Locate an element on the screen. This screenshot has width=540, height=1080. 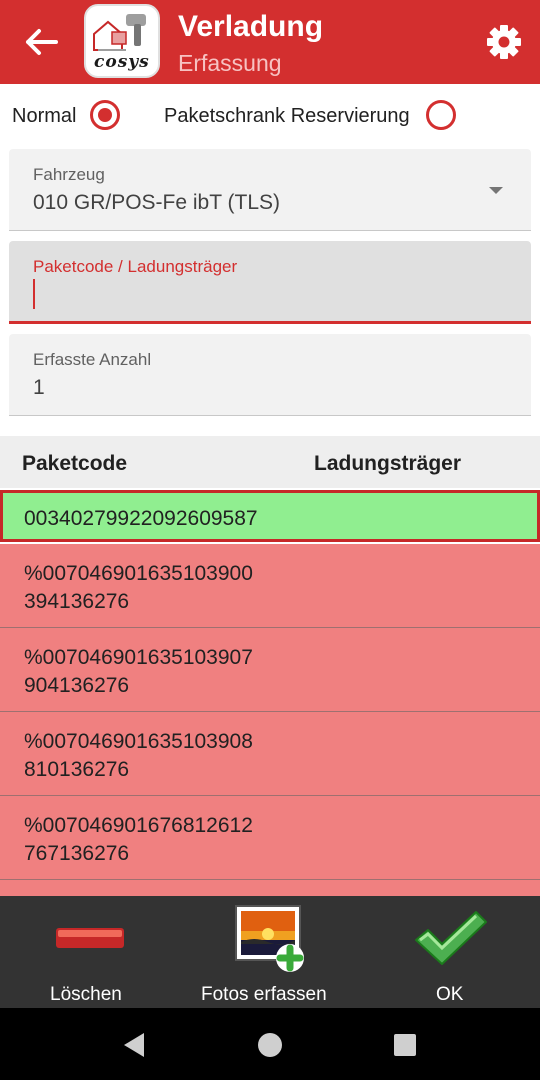
count-field: Erfasste Anzahl 1 is located at coordinates (270, 375).